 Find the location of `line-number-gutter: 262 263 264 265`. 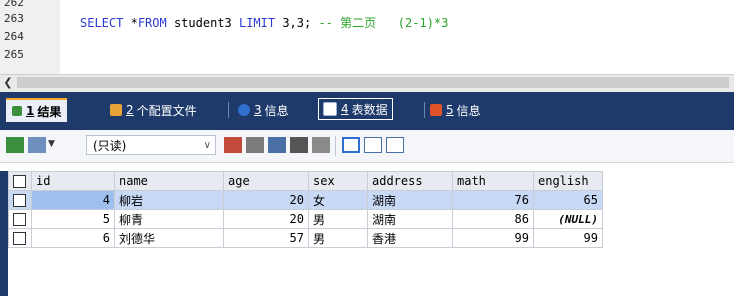

line-number-gutter: 262 263 264 265 is located at coordinates (30, 37).